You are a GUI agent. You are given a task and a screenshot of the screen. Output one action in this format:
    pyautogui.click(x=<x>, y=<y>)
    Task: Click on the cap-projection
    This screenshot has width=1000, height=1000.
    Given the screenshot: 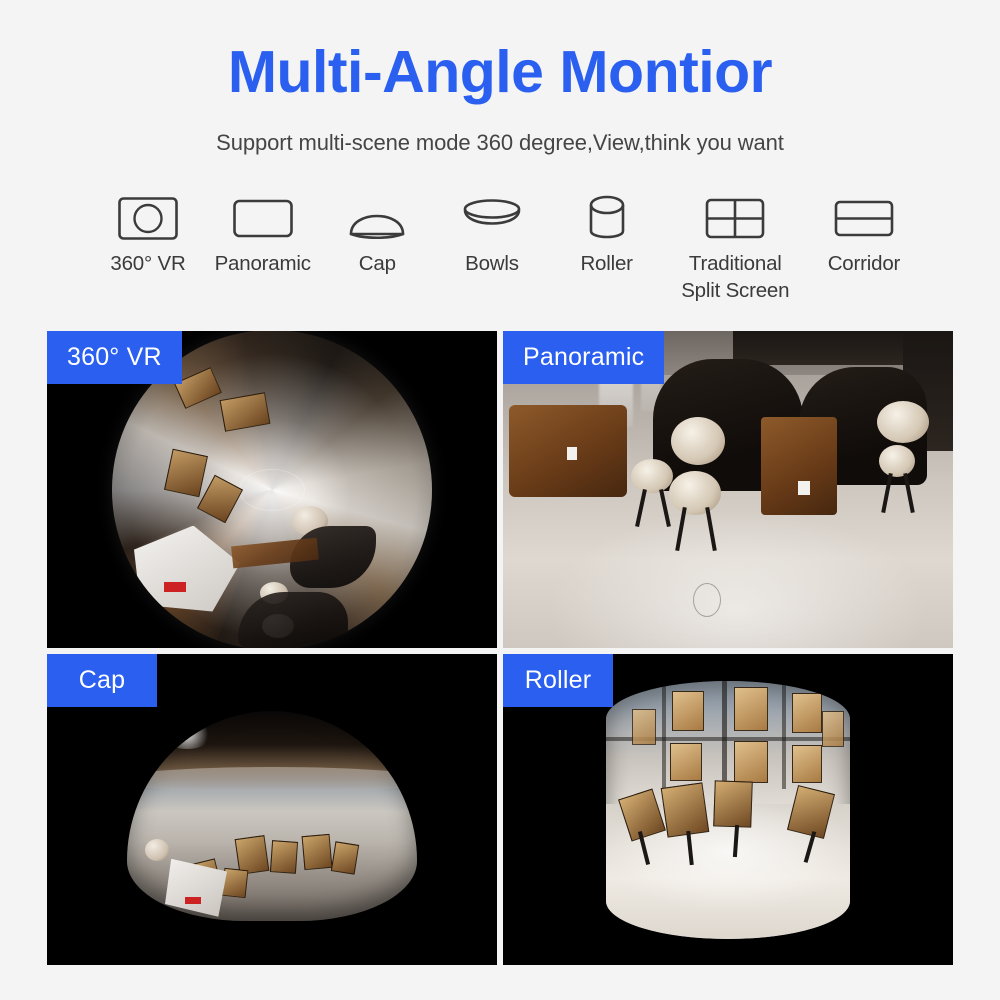 What is the action you would take?
    pyautogui.click(x=272, y=815)
    